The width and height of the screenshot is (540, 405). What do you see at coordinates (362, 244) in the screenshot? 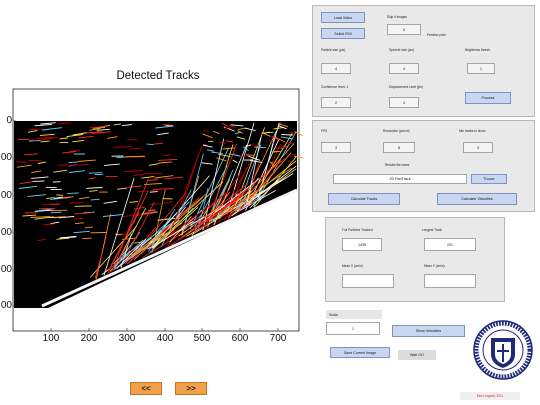
I see `full-particles-field: 1435` at bounding box center [362, 244].